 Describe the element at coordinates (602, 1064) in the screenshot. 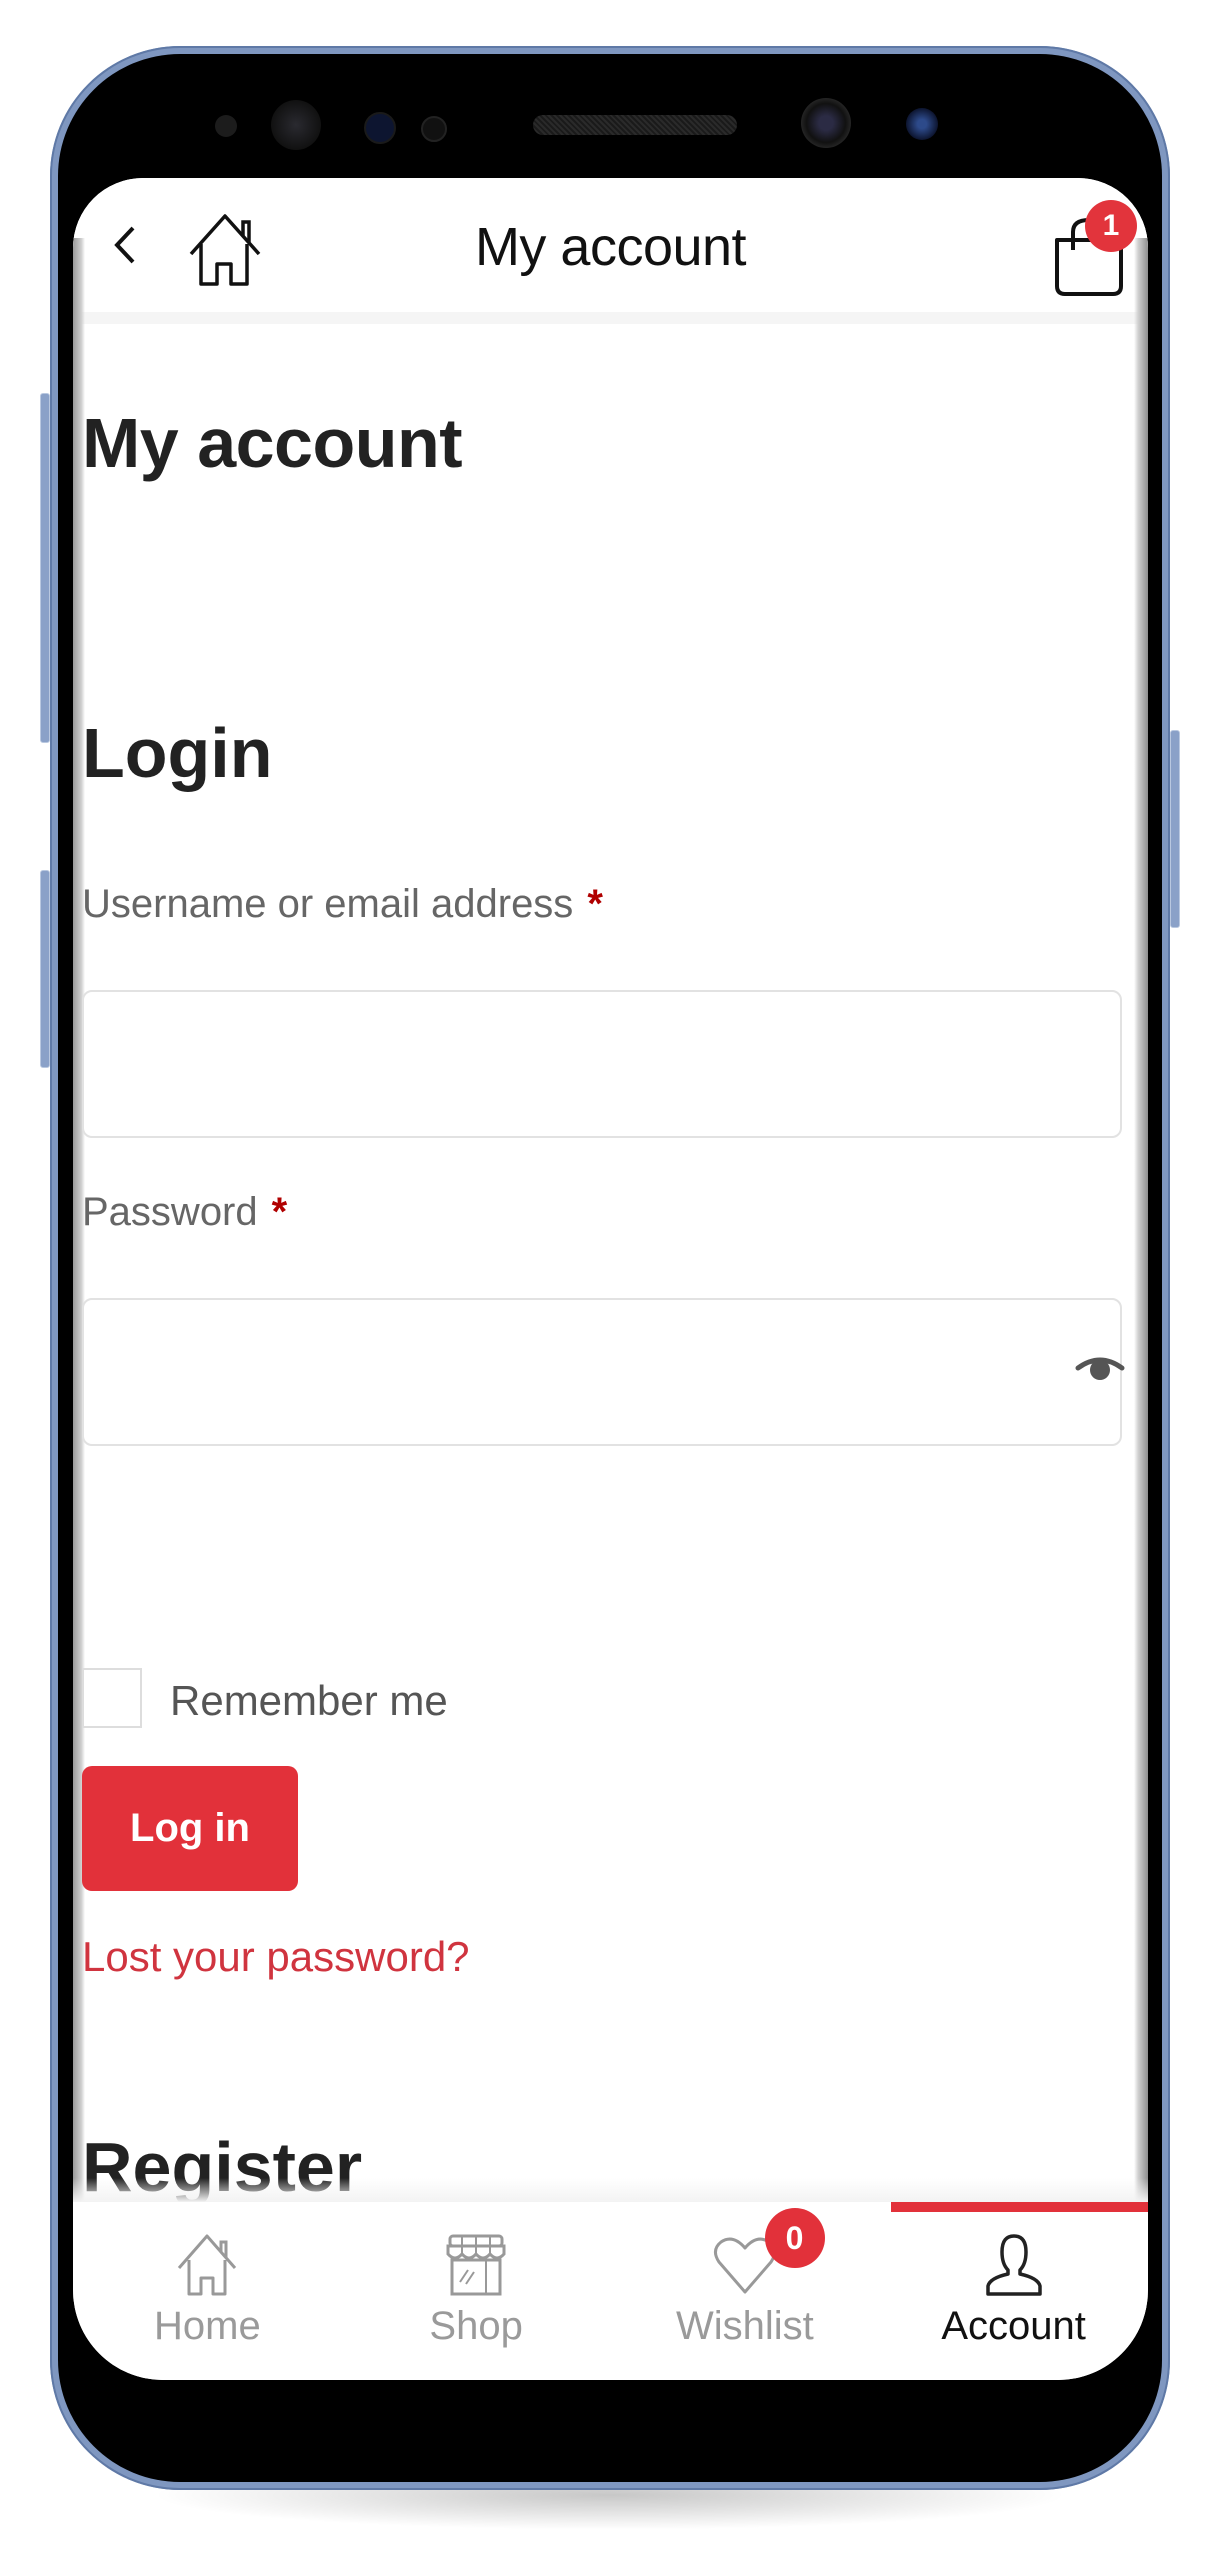

I see `username-input` at that location.